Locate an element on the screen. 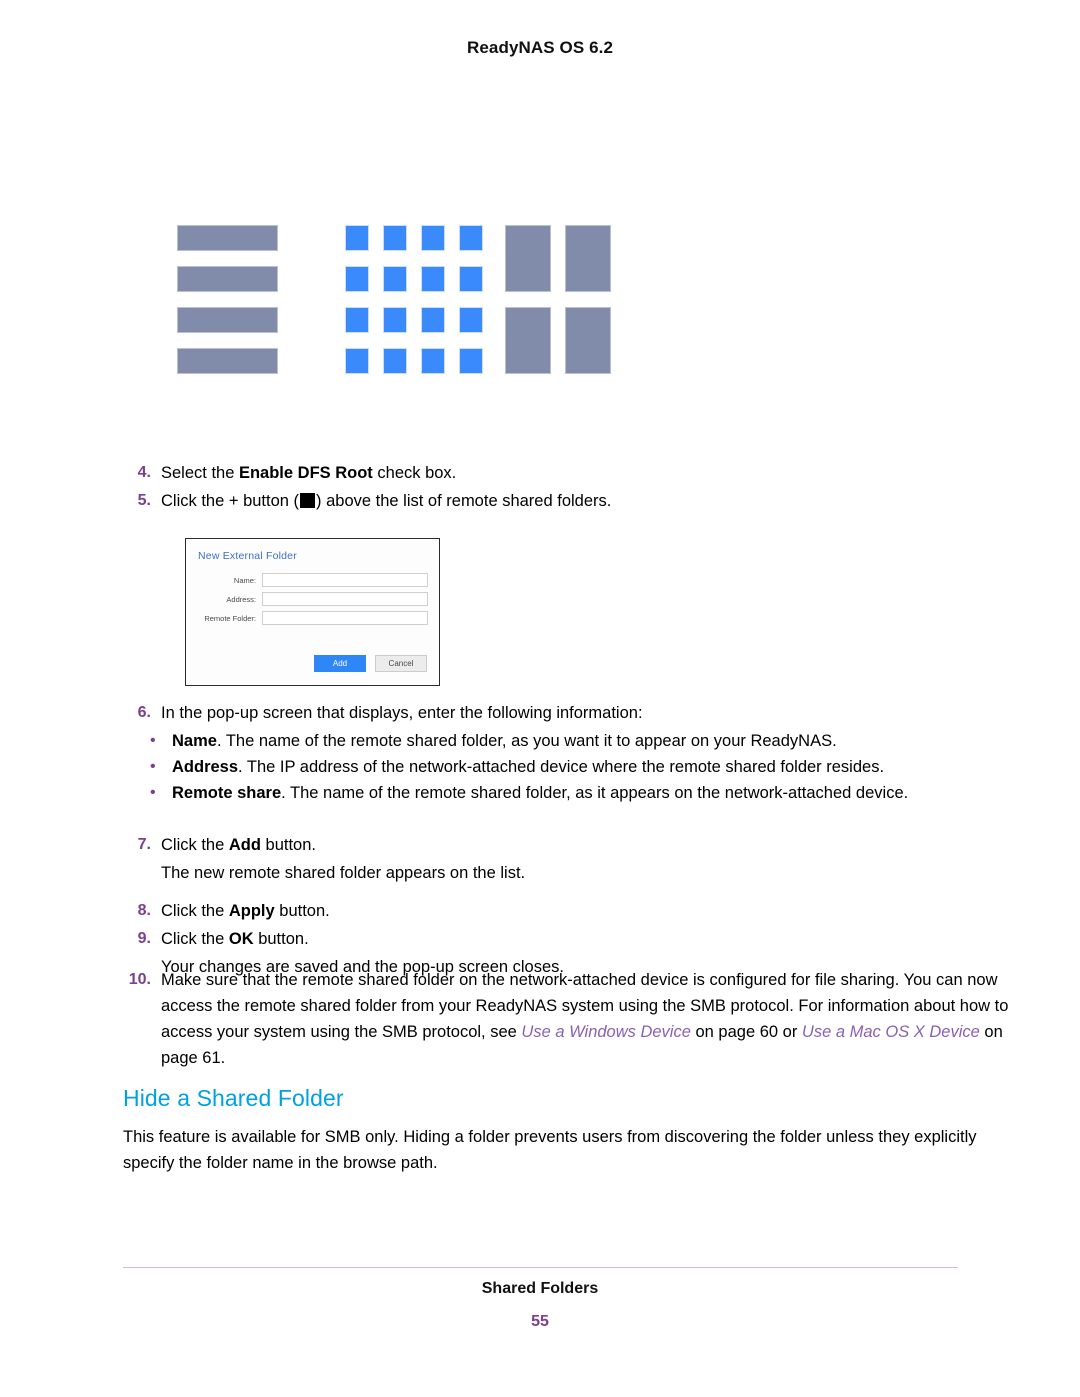 Image resolution: width=1080 pixels, height=1397 pixels. footer-divider is located at coordinates (540, 1267).